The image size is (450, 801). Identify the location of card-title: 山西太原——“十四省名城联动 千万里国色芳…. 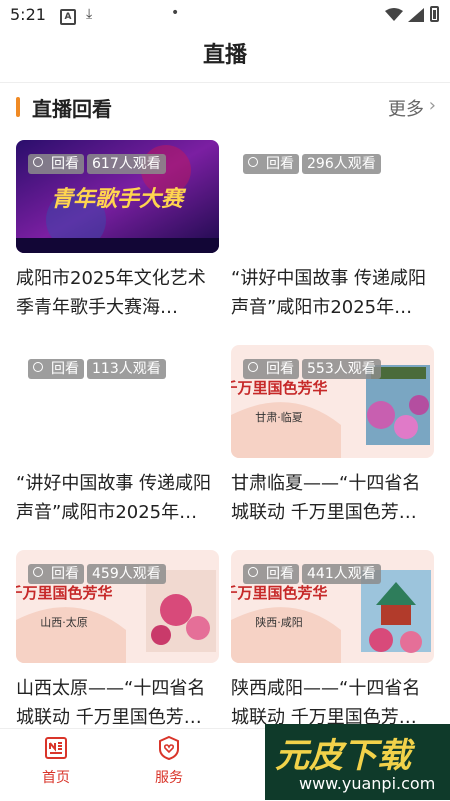
(117, 703).